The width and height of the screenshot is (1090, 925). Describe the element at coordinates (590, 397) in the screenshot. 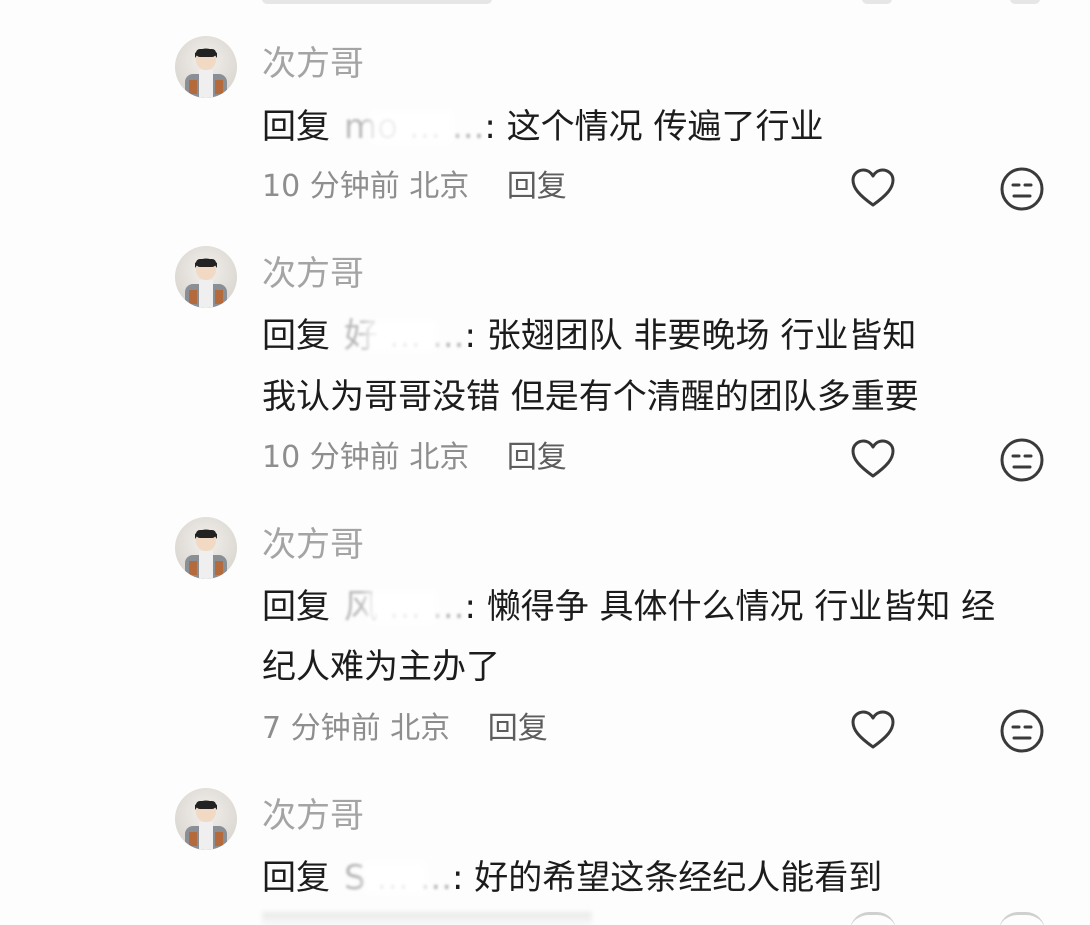

I see `comment-text-continued: 我认为哥哥没错 但是有个清醒的团队多重要` at that location.